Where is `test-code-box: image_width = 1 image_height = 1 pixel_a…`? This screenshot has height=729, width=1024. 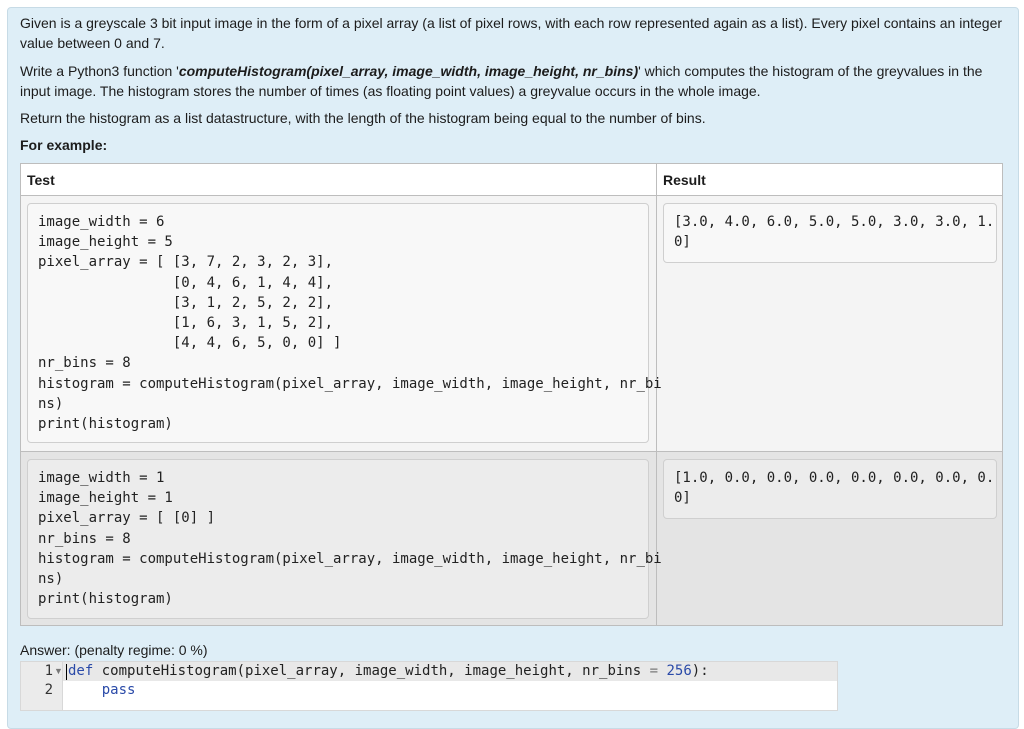
test-code-box: image_width = 1 image_height = 1 pixel_a… is located at coordinates (344, 539).